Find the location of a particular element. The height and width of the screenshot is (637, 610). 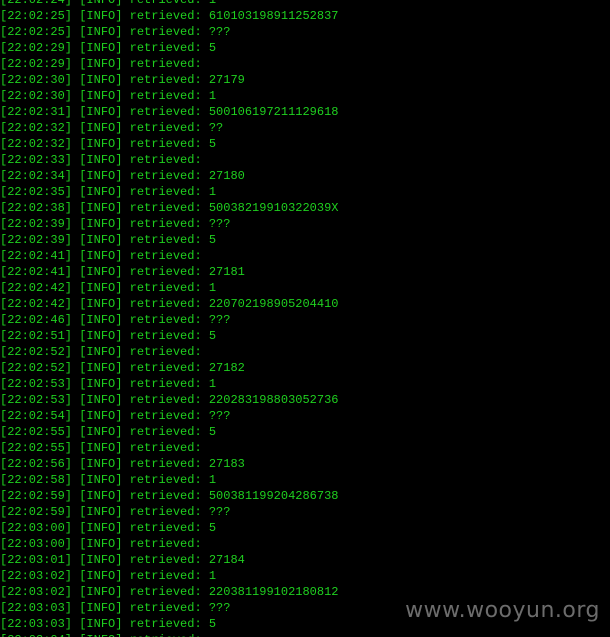

log-message: retrieved: 220381199102180812 is located at coordinates (234, 592).